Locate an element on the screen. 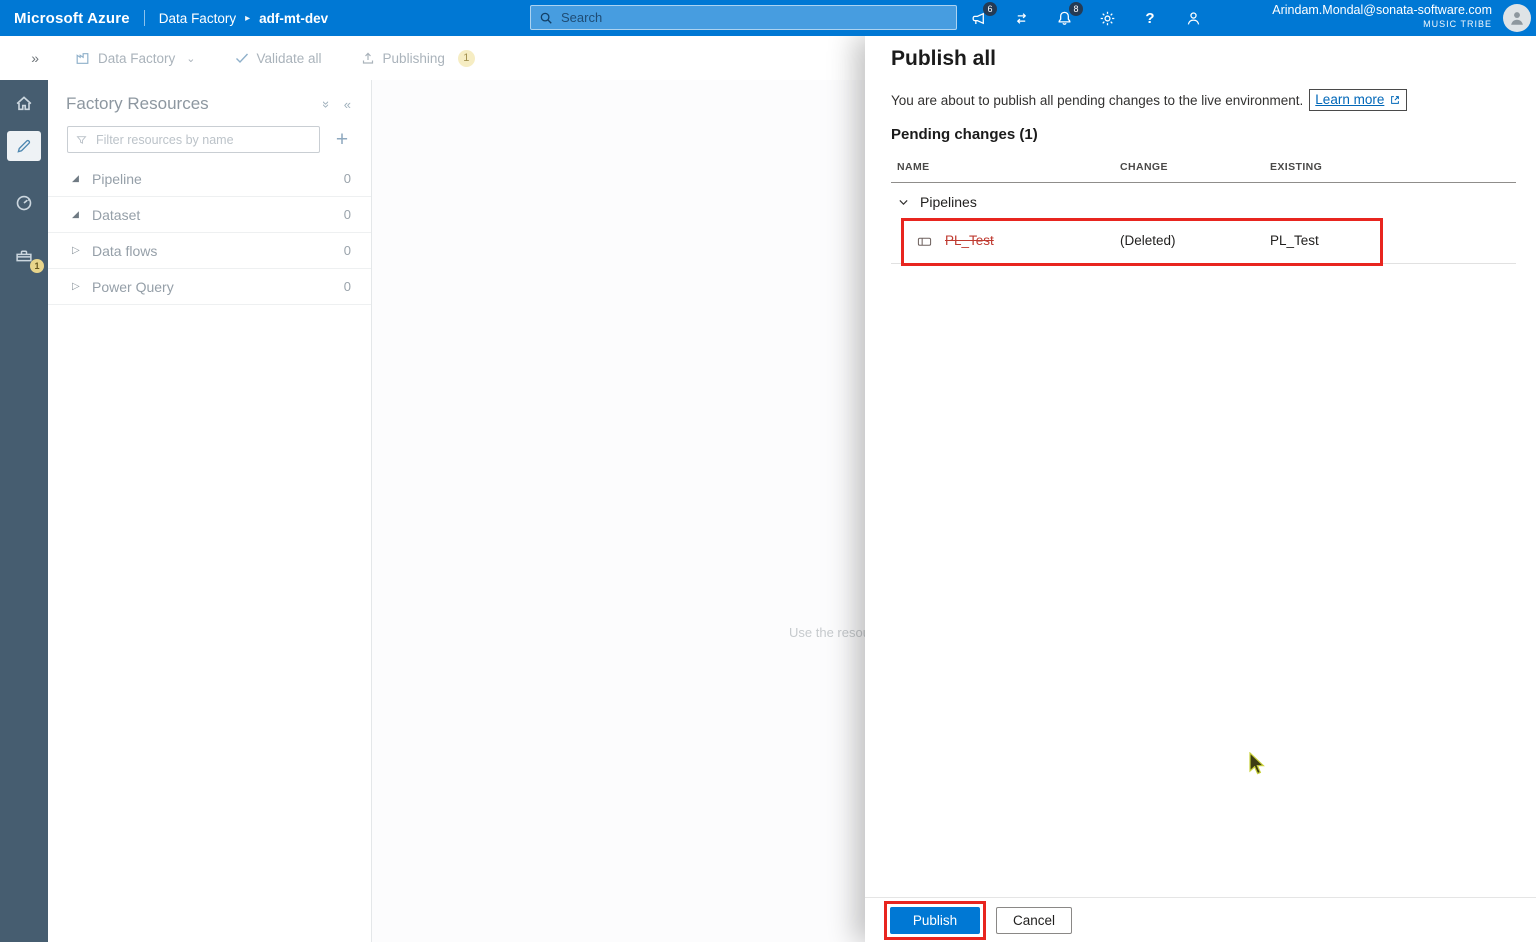 The width and height of the screenshot is (1536, 942). annotation-box-publish: Publish is located at coordinates (935, 920).